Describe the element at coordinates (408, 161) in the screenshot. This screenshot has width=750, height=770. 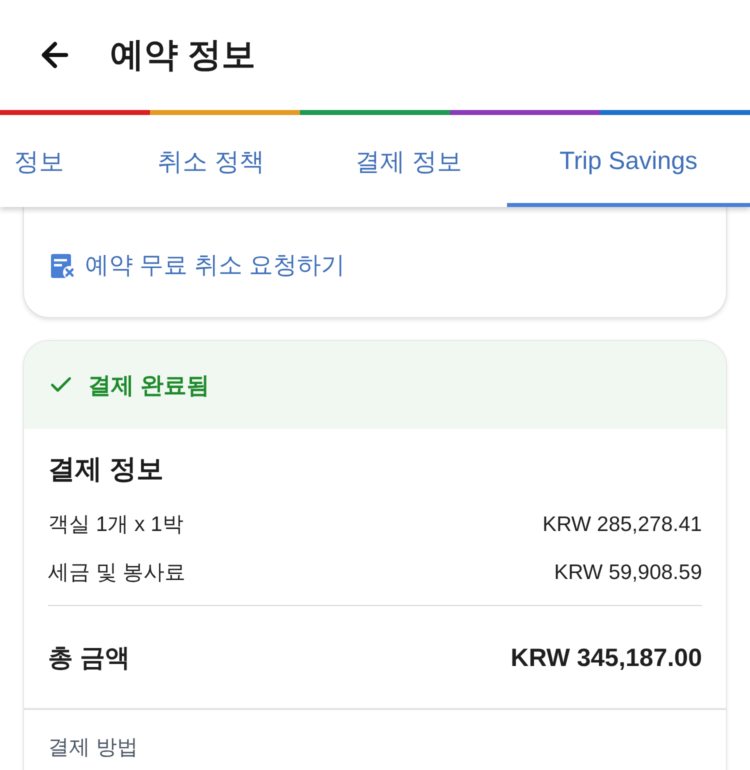
I see `tab: 결제 정보` at that location.